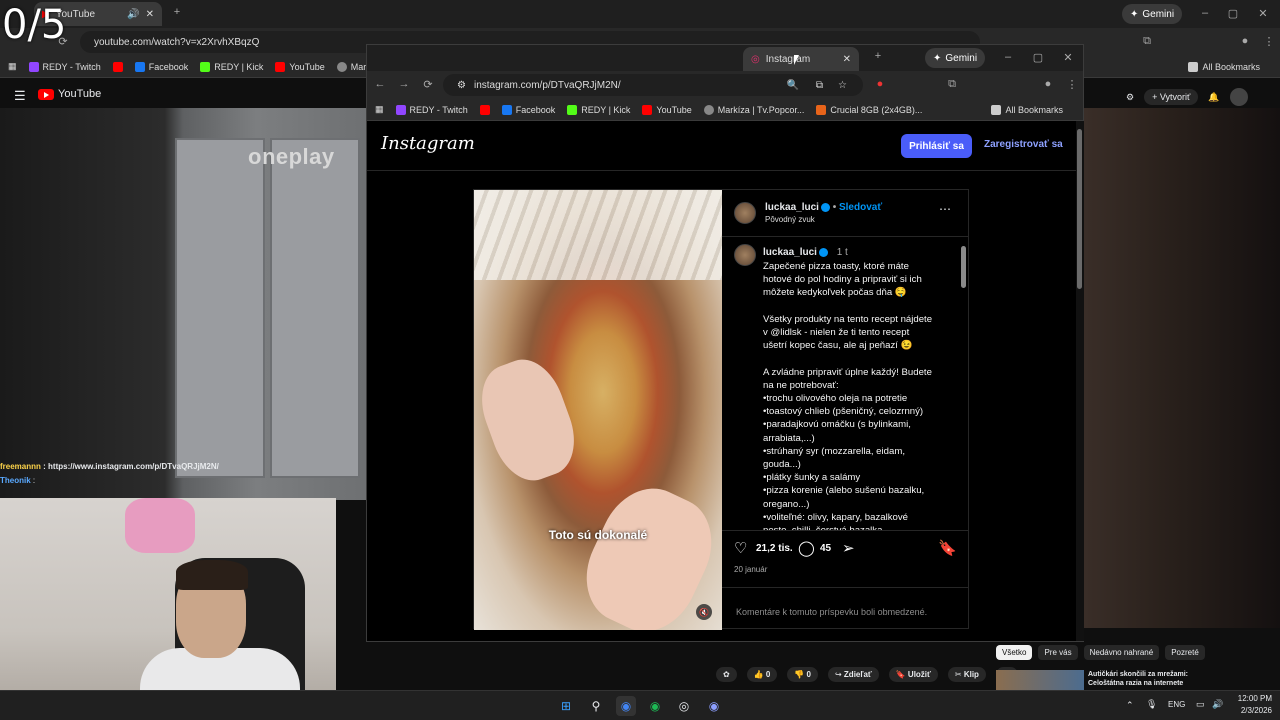  I want to click on video-scene, so click(220, 308).